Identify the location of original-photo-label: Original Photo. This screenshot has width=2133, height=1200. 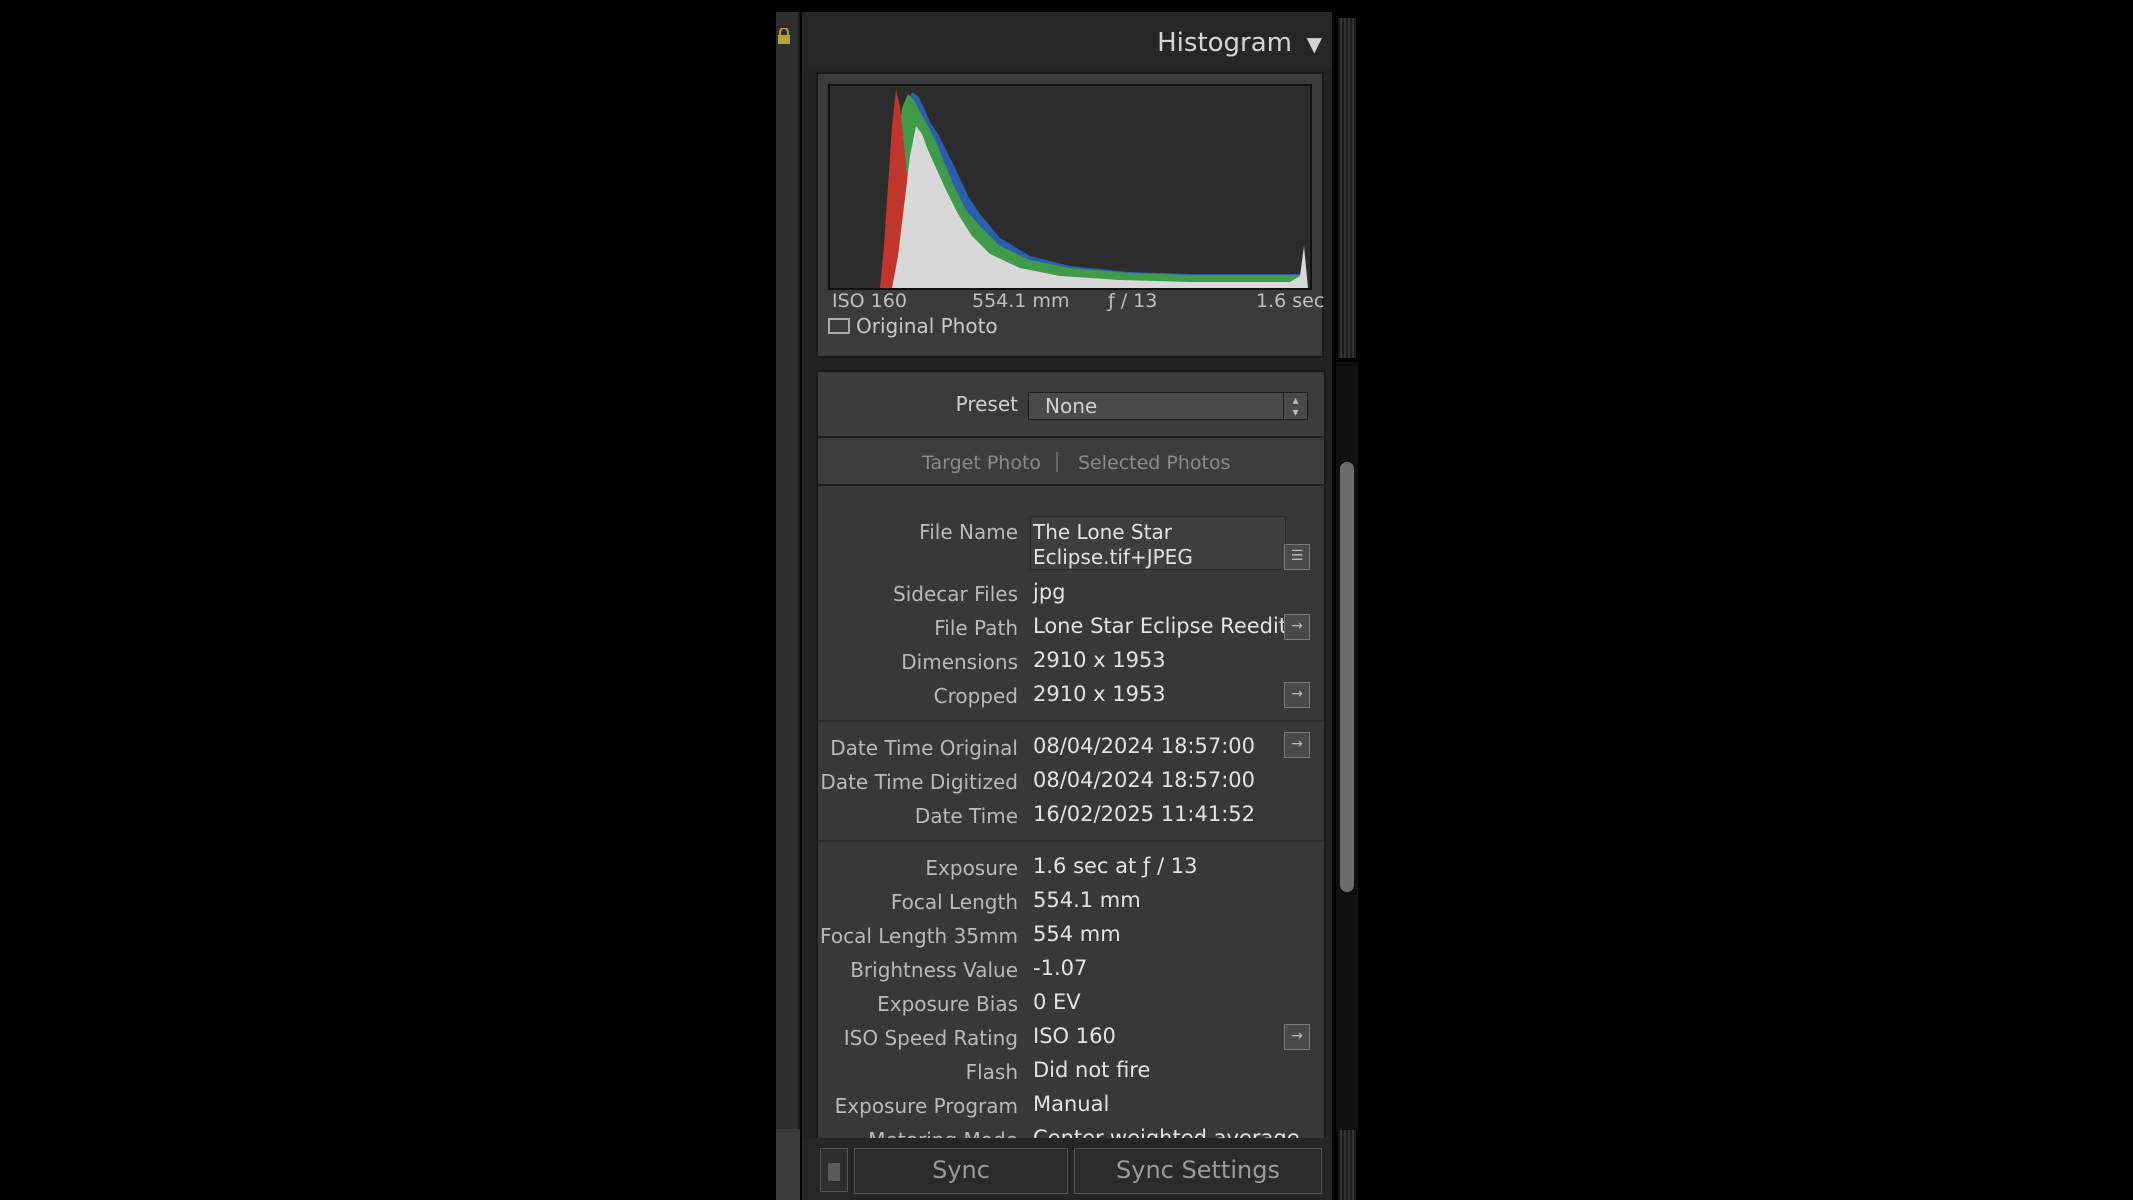
(927, 326).